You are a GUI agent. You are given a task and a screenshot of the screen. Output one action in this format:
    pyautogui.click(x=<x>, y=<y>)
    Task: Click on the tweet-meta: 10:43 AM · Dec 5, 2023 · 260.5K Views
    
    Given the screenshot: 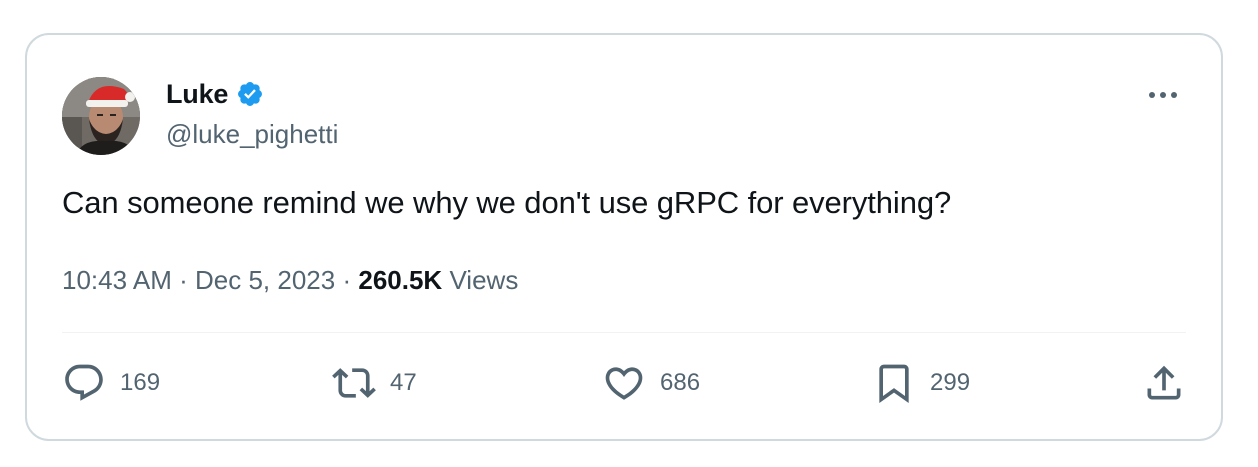 What is the action you would take?
    pyautogui.click(x=290, y=280)
    